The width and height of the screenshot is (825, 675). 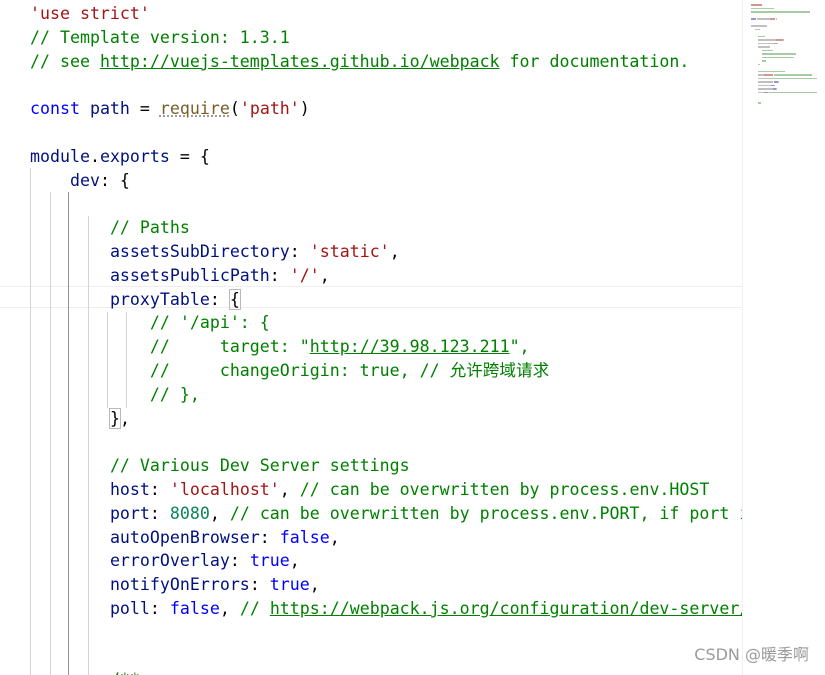 I want to click on code-line: // Paths, so click(x=110, y=228).